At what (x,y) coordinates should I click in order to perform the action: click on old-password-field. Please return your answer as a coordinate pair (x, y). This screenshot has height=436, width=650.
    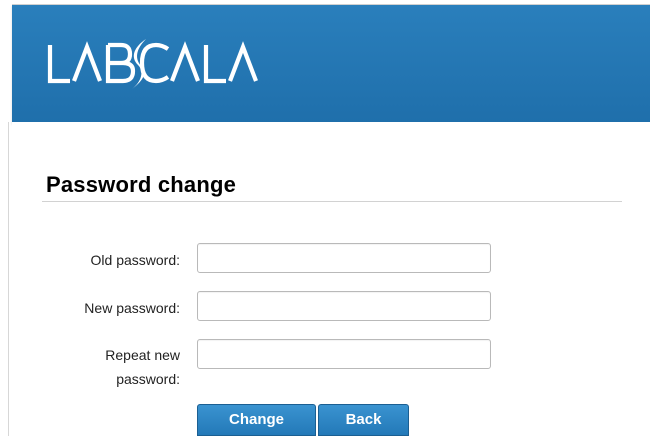
    Looking at the image, I should click on (344, 258).